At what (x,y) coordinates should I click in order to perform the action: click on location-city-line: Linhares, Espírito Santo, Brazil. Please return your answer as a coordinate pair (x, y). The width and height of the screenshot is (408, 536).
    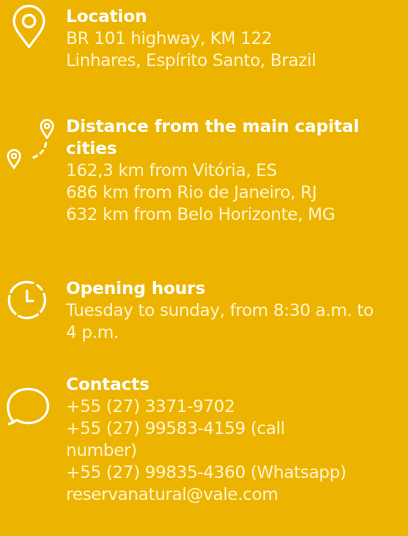
    Looking at the image, I should click on (191, 61).